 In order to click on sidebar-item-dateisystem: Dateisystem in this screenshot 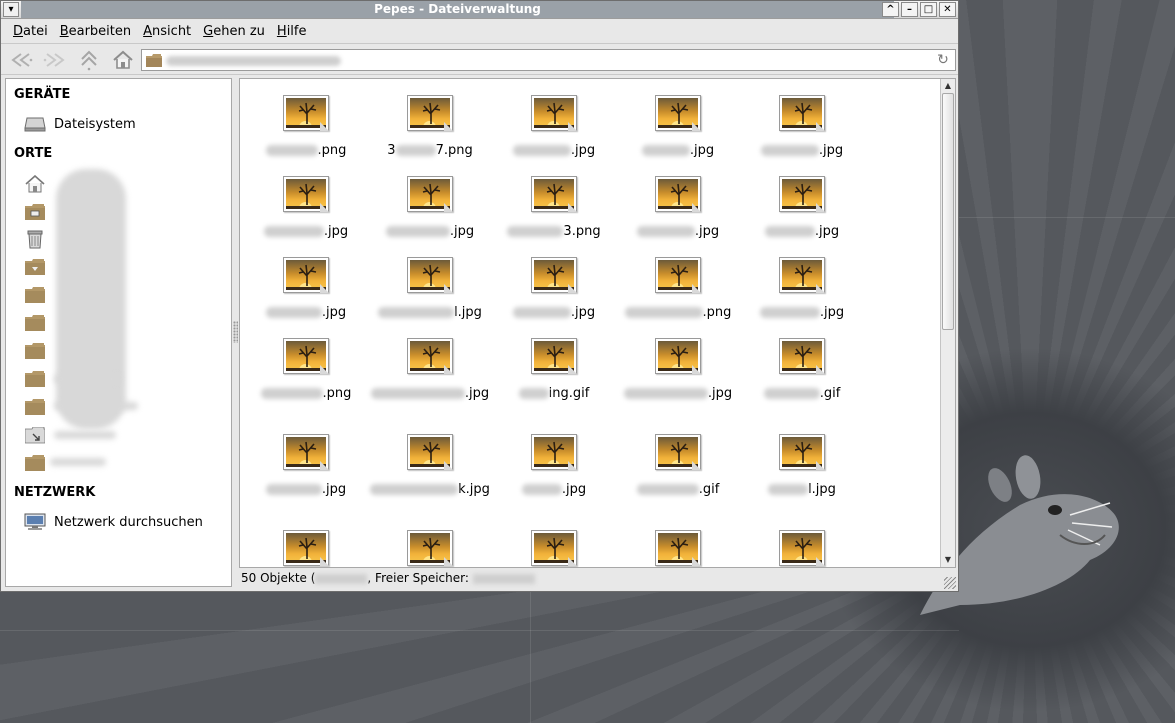, I will do `click(80, 124)`.